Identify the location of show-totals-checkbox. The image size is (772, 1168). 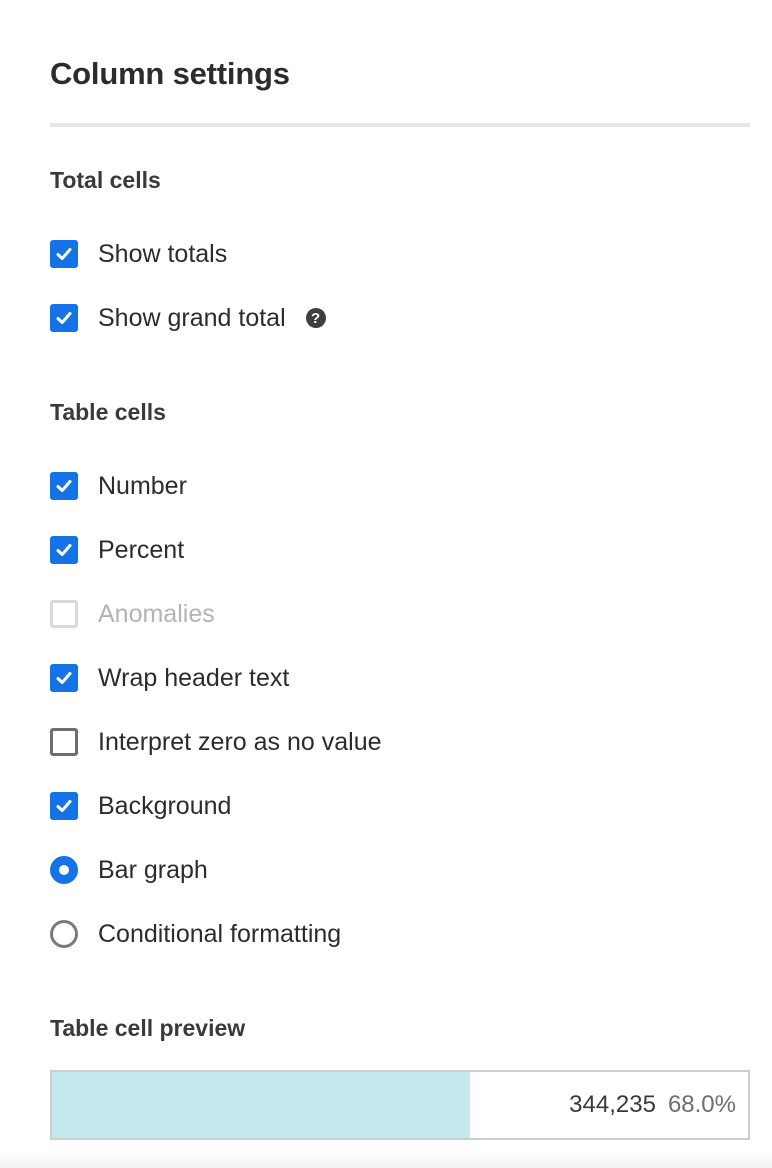
(64, 254).